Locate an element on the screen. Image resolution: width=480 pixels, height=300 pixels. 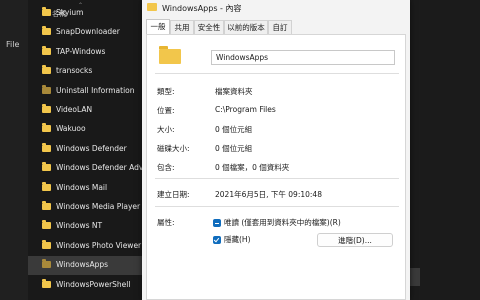
list-item: Windows Defender is located at coordinates (85, 149).